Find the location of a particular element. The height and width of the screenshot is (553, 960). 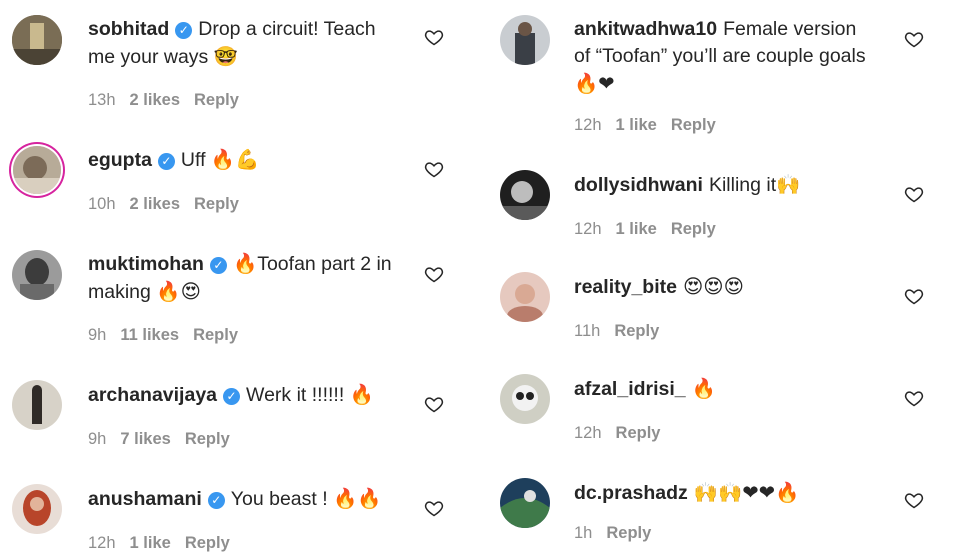

comment-meta: 10h 2 likes Reply is located at coordinates (170, 204).